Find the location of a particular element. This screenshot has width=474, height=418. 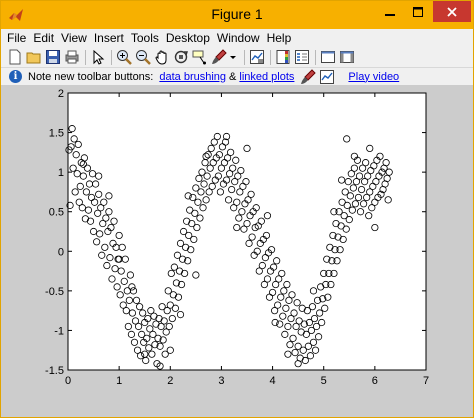

menu-window: Window is located at coordinates (238, 38).